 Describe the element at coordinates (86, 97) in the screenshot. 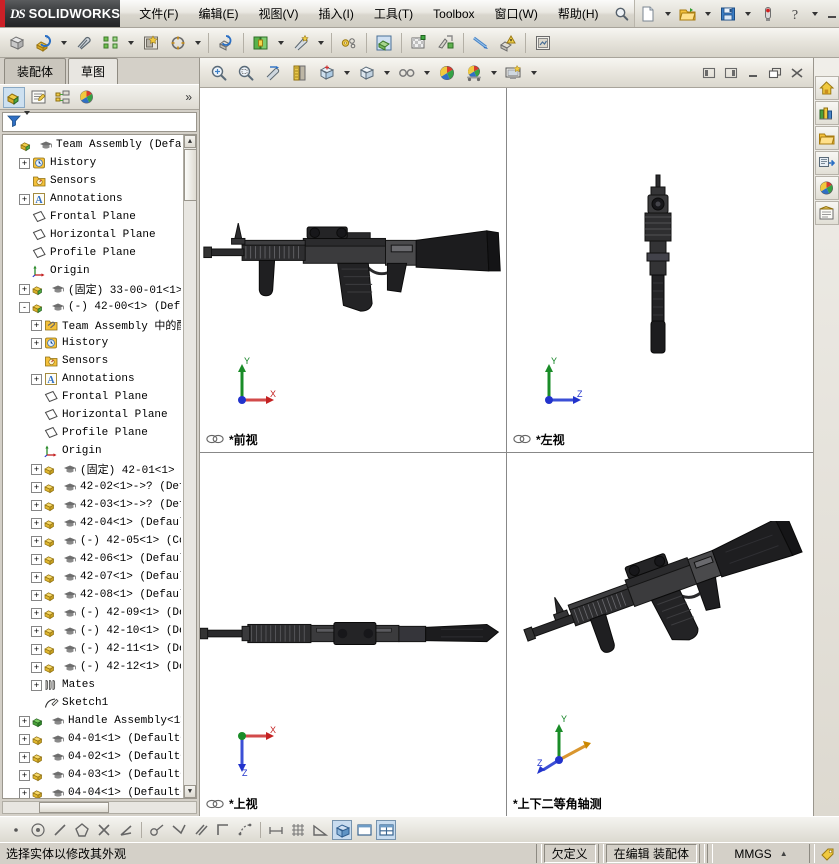

I see `display-manager-icon` at that location.